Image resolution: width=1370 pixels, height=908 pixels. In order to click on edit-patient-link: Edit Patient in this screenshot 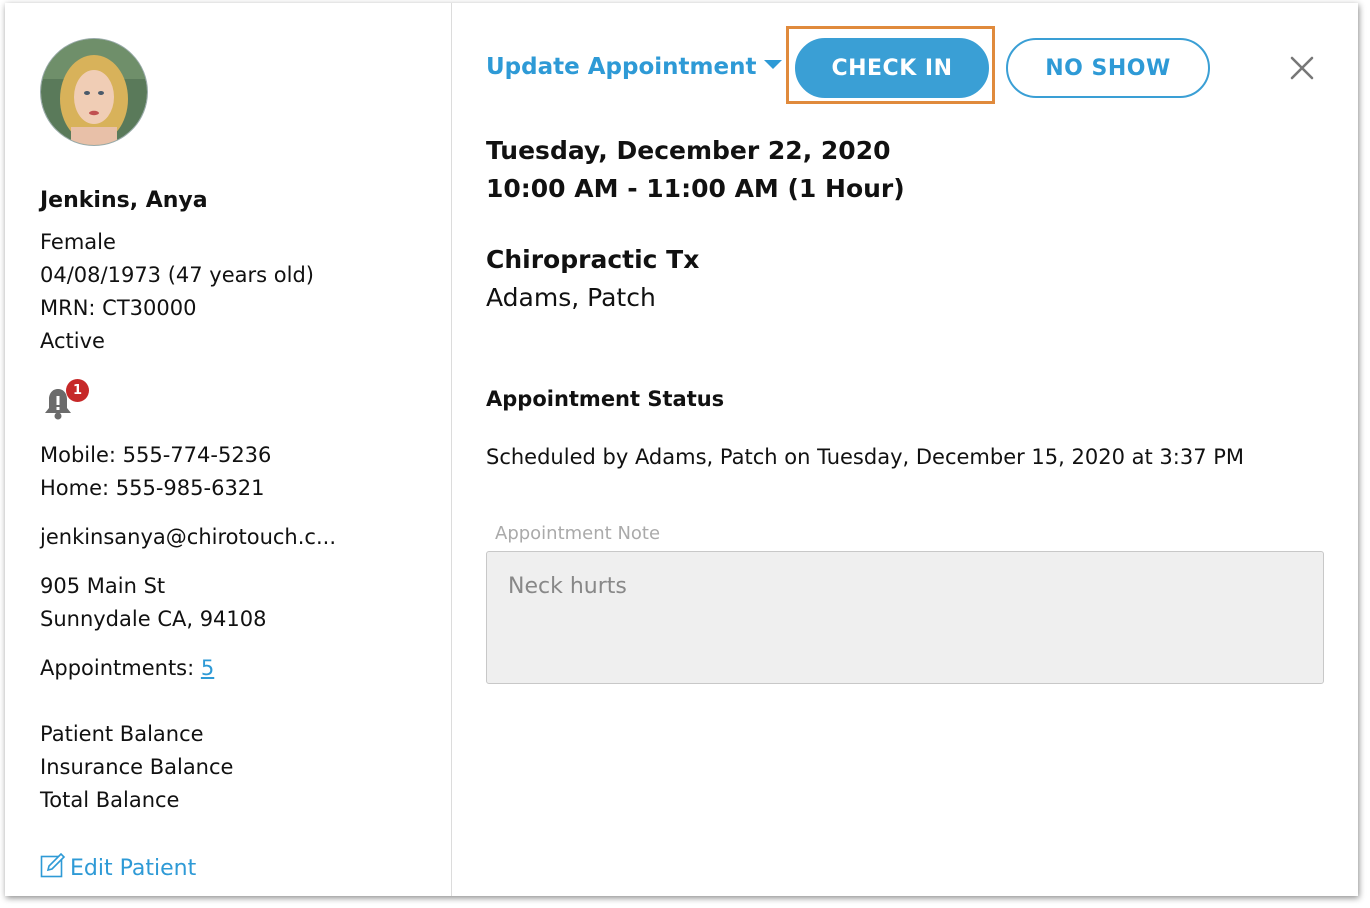, I will do `click(118, 866)`.